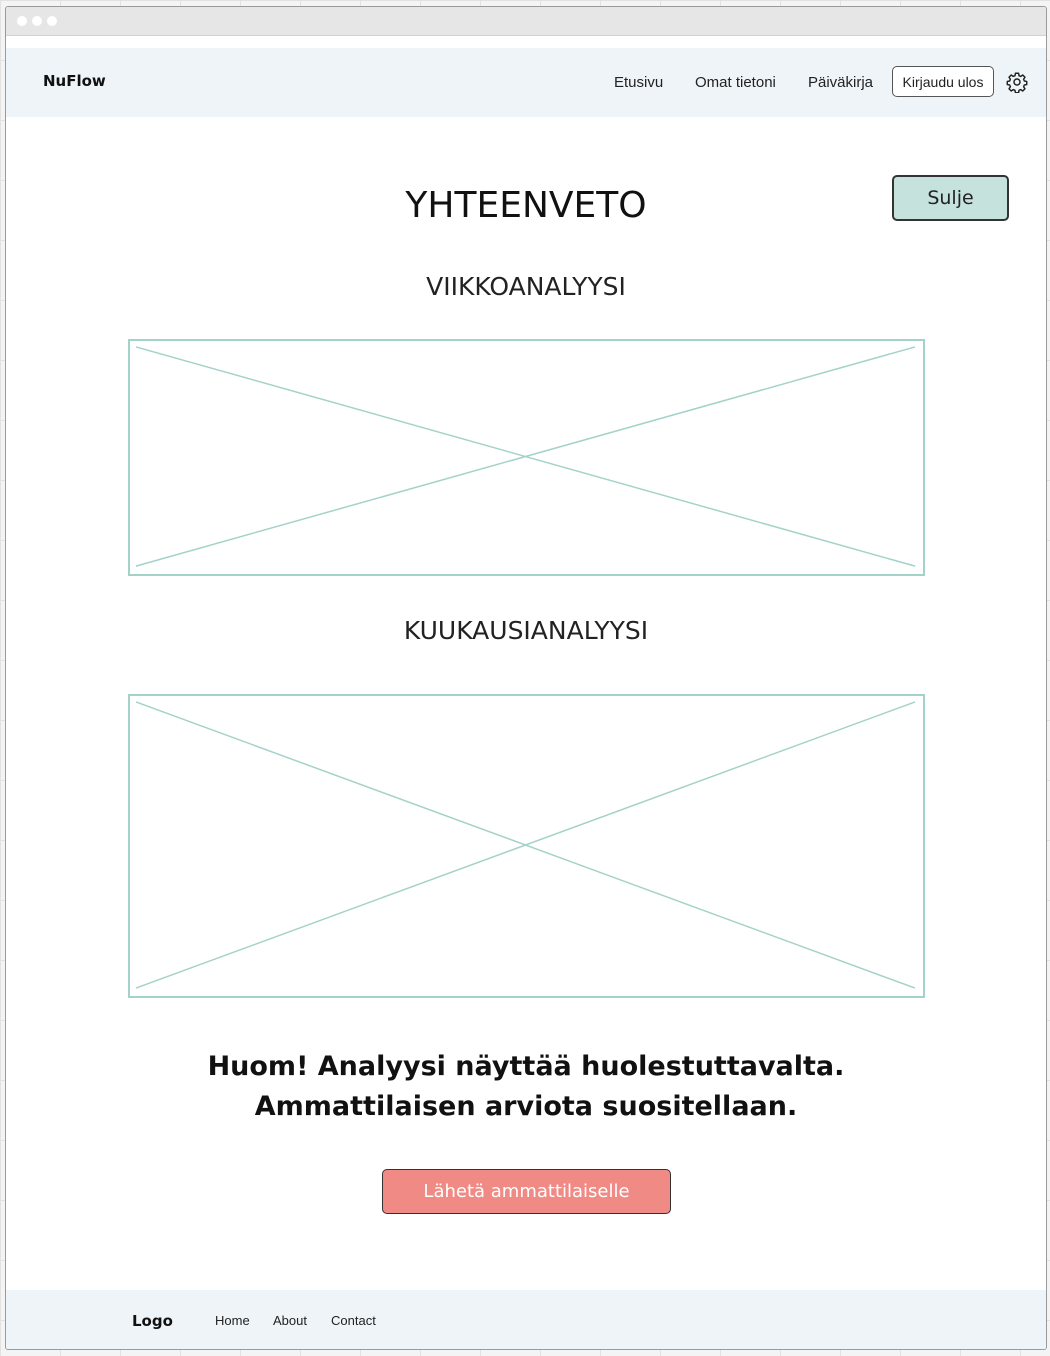  I want to click on nav-link-paivakirja: Päiväkirja, so click(840, 82).